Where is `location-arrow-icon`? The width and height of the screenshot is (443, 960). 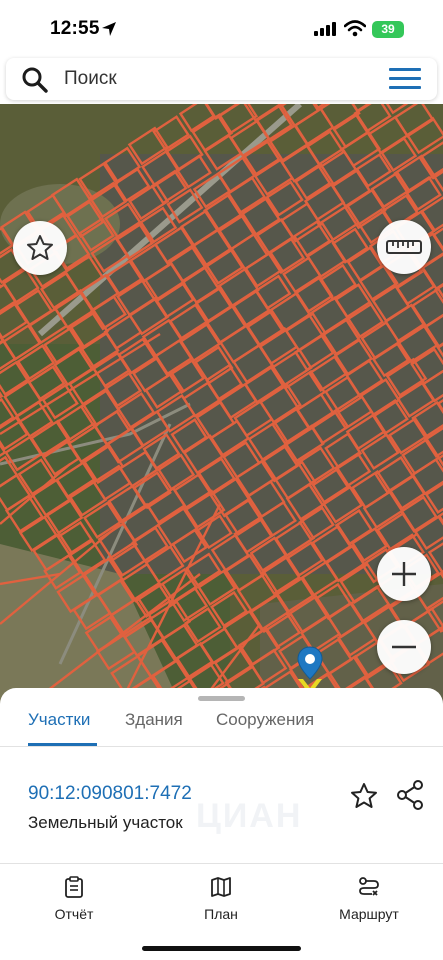
location-arrow-icon is located at coordinates (109, 29).